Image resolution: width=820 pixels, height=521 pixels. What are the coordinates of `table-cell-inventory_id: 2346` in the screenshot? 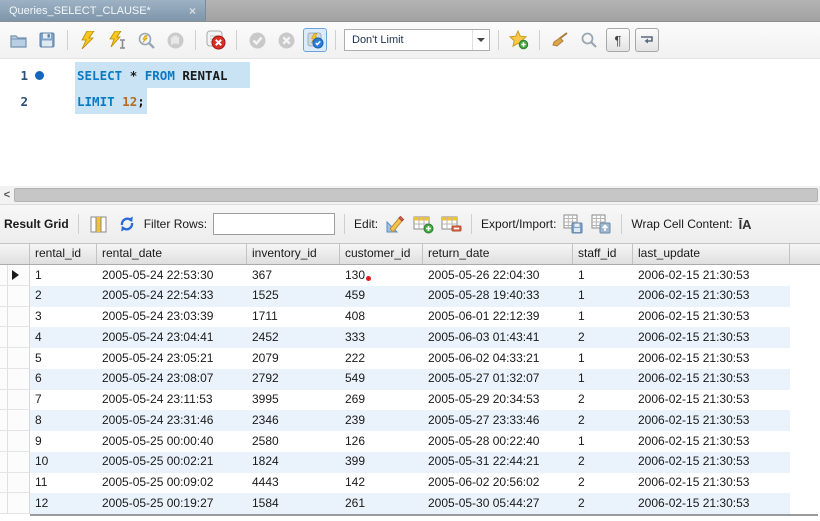 It's located at (293, 420).